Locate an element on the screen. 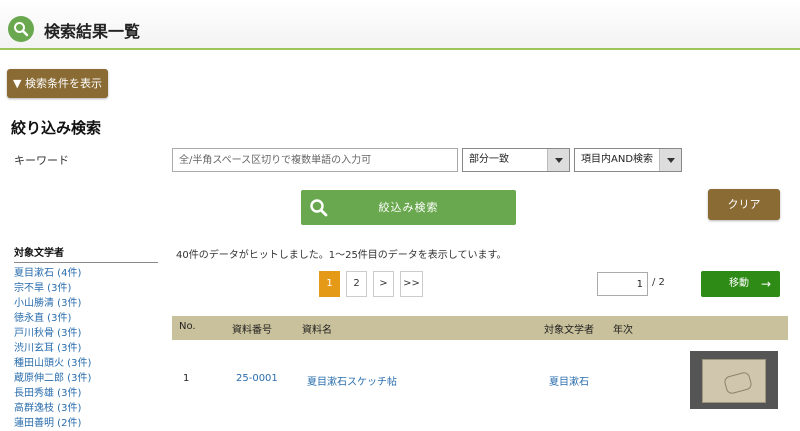 This screenshot has width=800, height=431. author-facet-item: 蔵原伸二郎 (3件) is located at coordinates (86, 378).